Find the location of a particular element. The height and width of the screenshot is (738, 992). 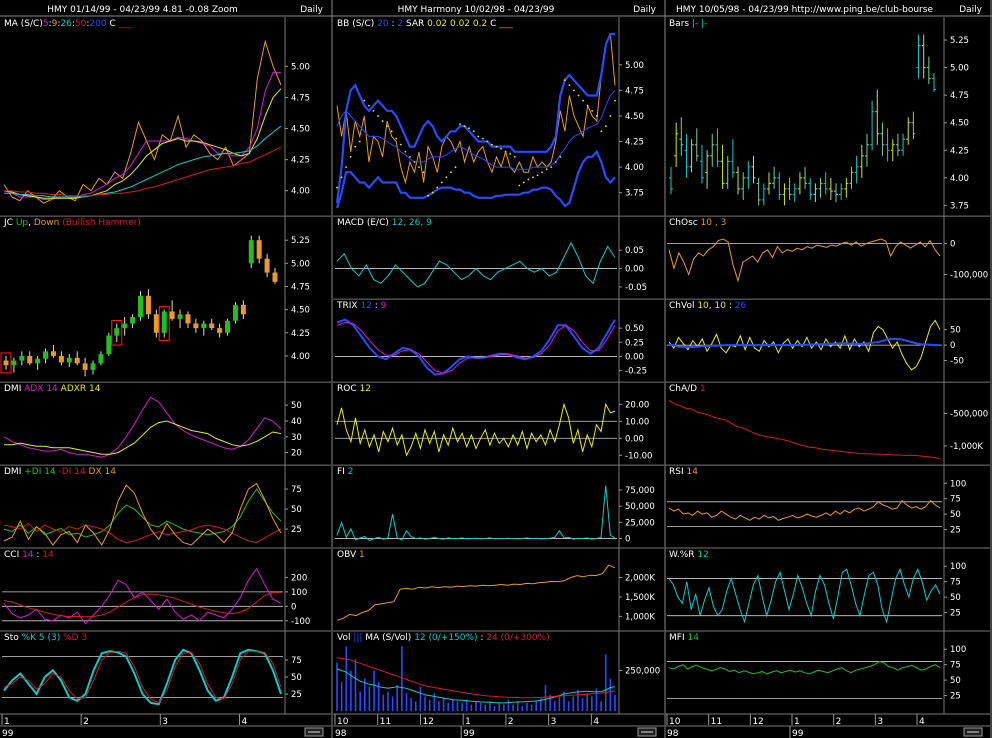

panel-legend: W.%R 12 is located at coordinates (689, 555).